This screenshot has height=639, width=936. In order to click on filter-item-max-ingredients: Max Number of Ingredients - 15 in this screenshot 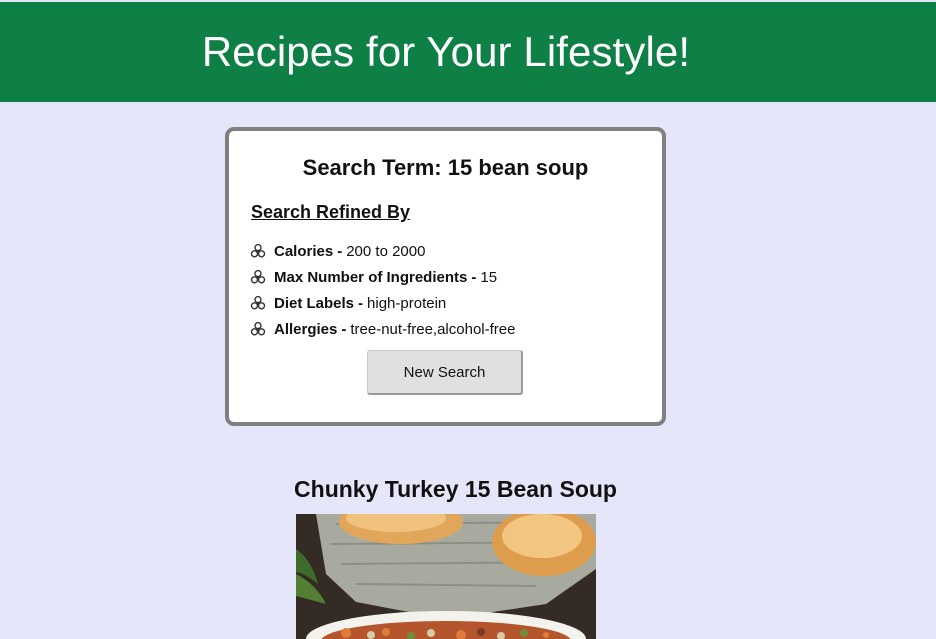, I will do `click(382, 277)`.